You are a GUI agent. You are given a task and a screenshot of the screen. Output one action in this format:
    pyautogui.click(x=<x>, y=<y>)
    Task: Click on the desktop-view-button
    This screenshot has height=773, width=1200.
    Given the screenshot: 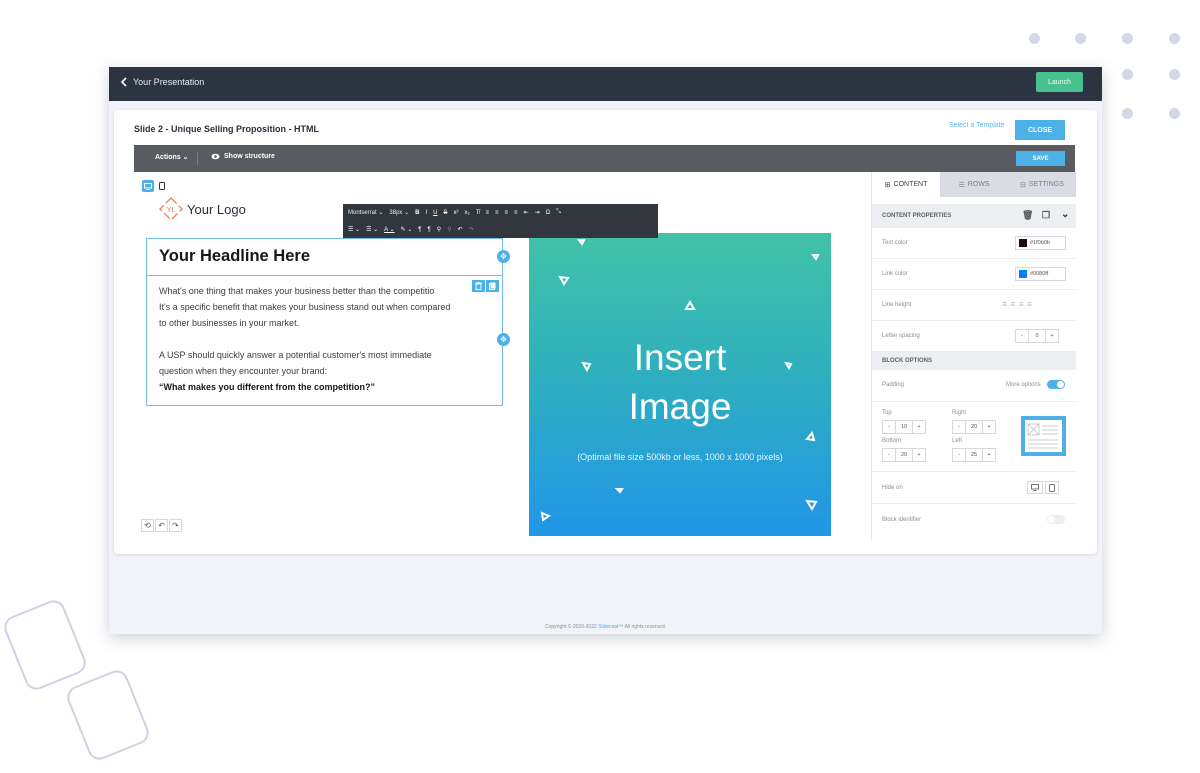 What is the action you would take?
    pyautogui.click(x=148, y=186)
    